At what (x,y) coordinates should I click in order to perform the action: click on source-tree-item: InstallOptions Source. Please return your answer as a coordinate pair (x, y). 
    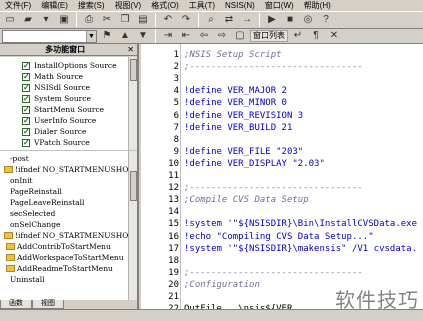
    Looking at the image, I should click on (79, 65).